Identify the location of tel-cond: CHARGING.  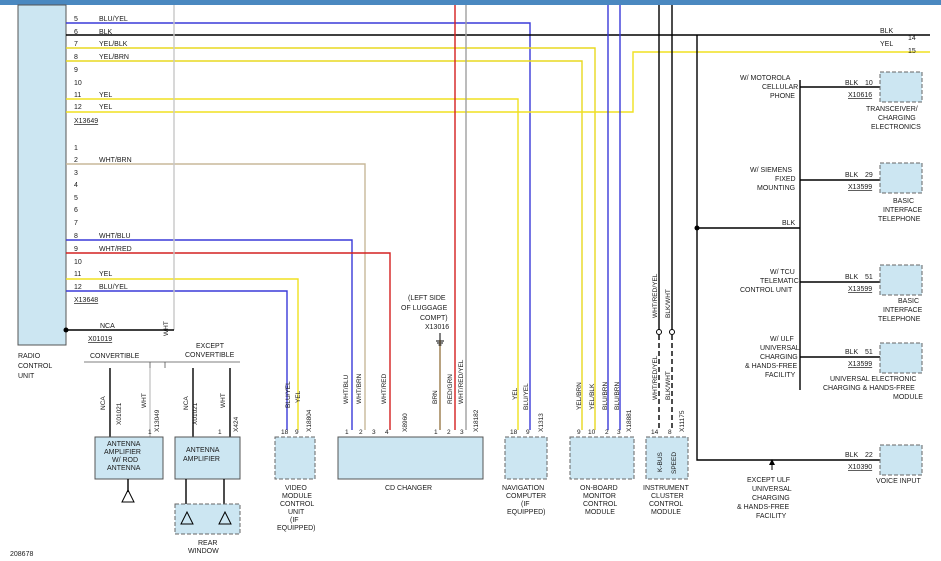
(779, 357).